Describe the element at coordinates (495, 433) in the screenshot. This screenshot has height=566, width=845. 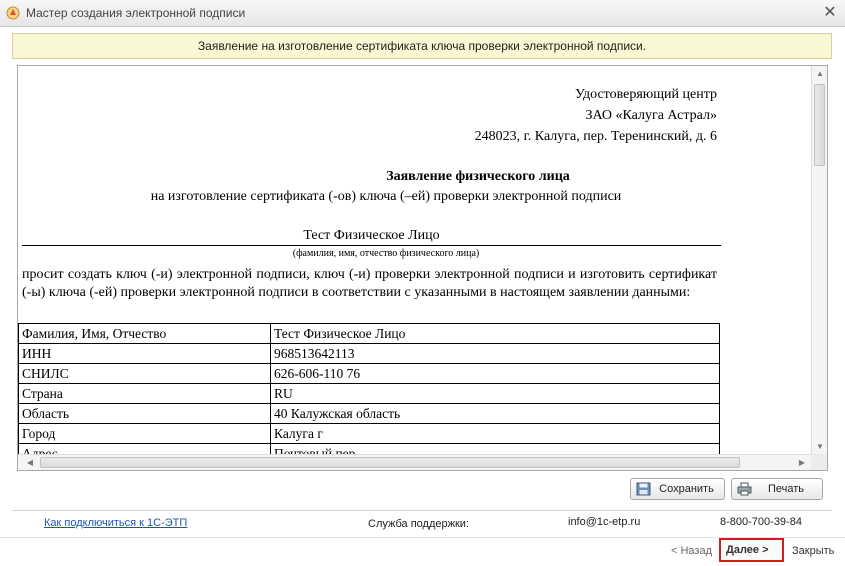
I see `row-value: Калуга г` at that location.